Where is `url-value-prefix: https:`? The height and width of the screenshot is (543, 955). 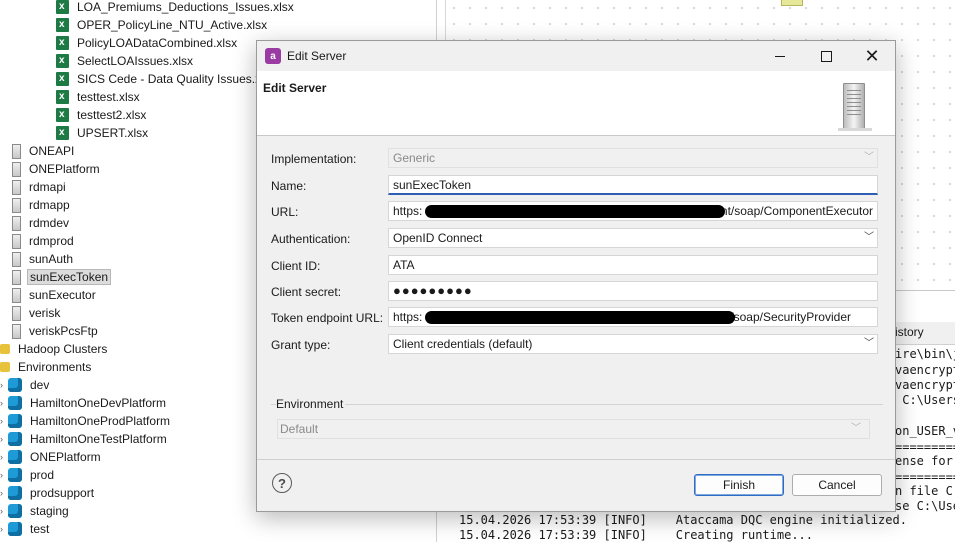 url-value-prefix: https: is located at coordinates (408, 211).